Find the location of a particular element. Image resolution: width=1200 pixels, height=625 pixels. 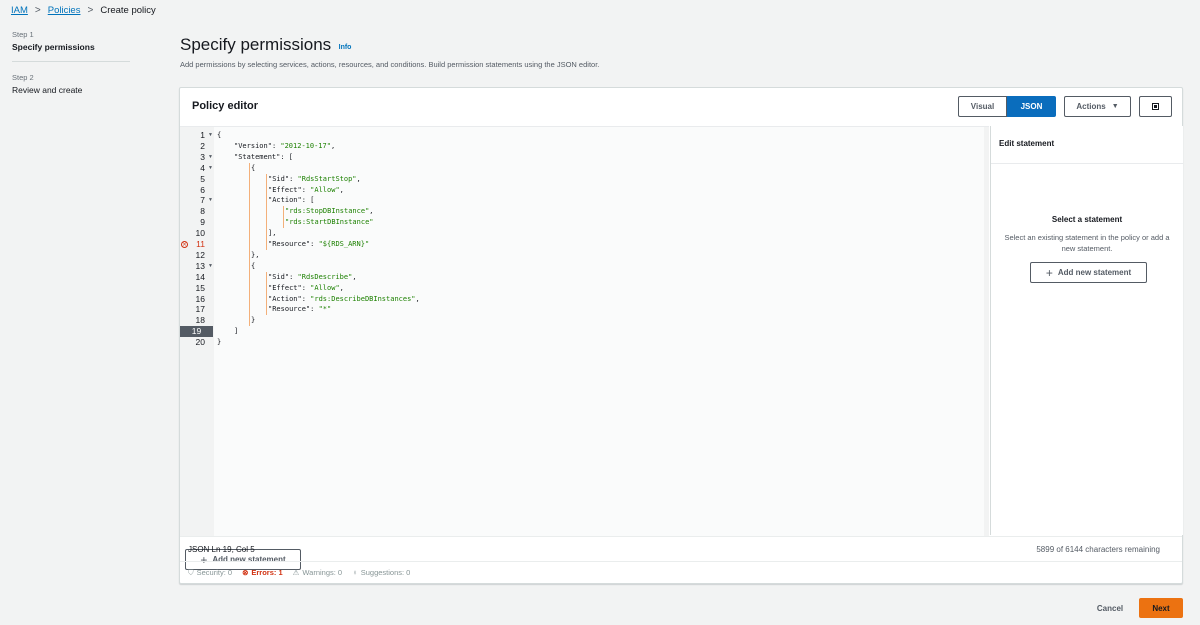

actions-dropdown-button: Actions ▼ is located at coordinates (1097, 106).